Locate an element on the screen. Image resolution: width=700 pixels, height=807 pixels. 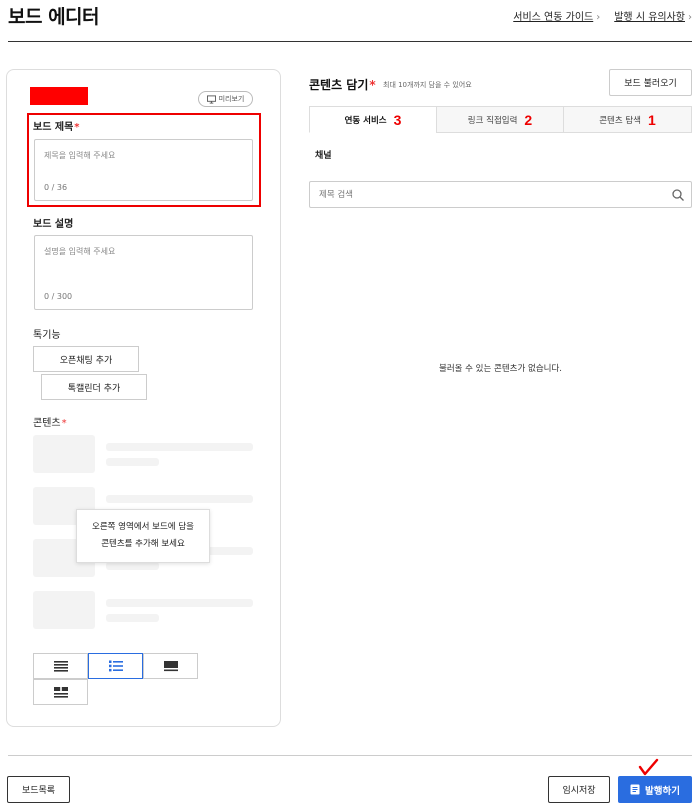
preview-label: 미리보기 is located at coordinates (231, 99).